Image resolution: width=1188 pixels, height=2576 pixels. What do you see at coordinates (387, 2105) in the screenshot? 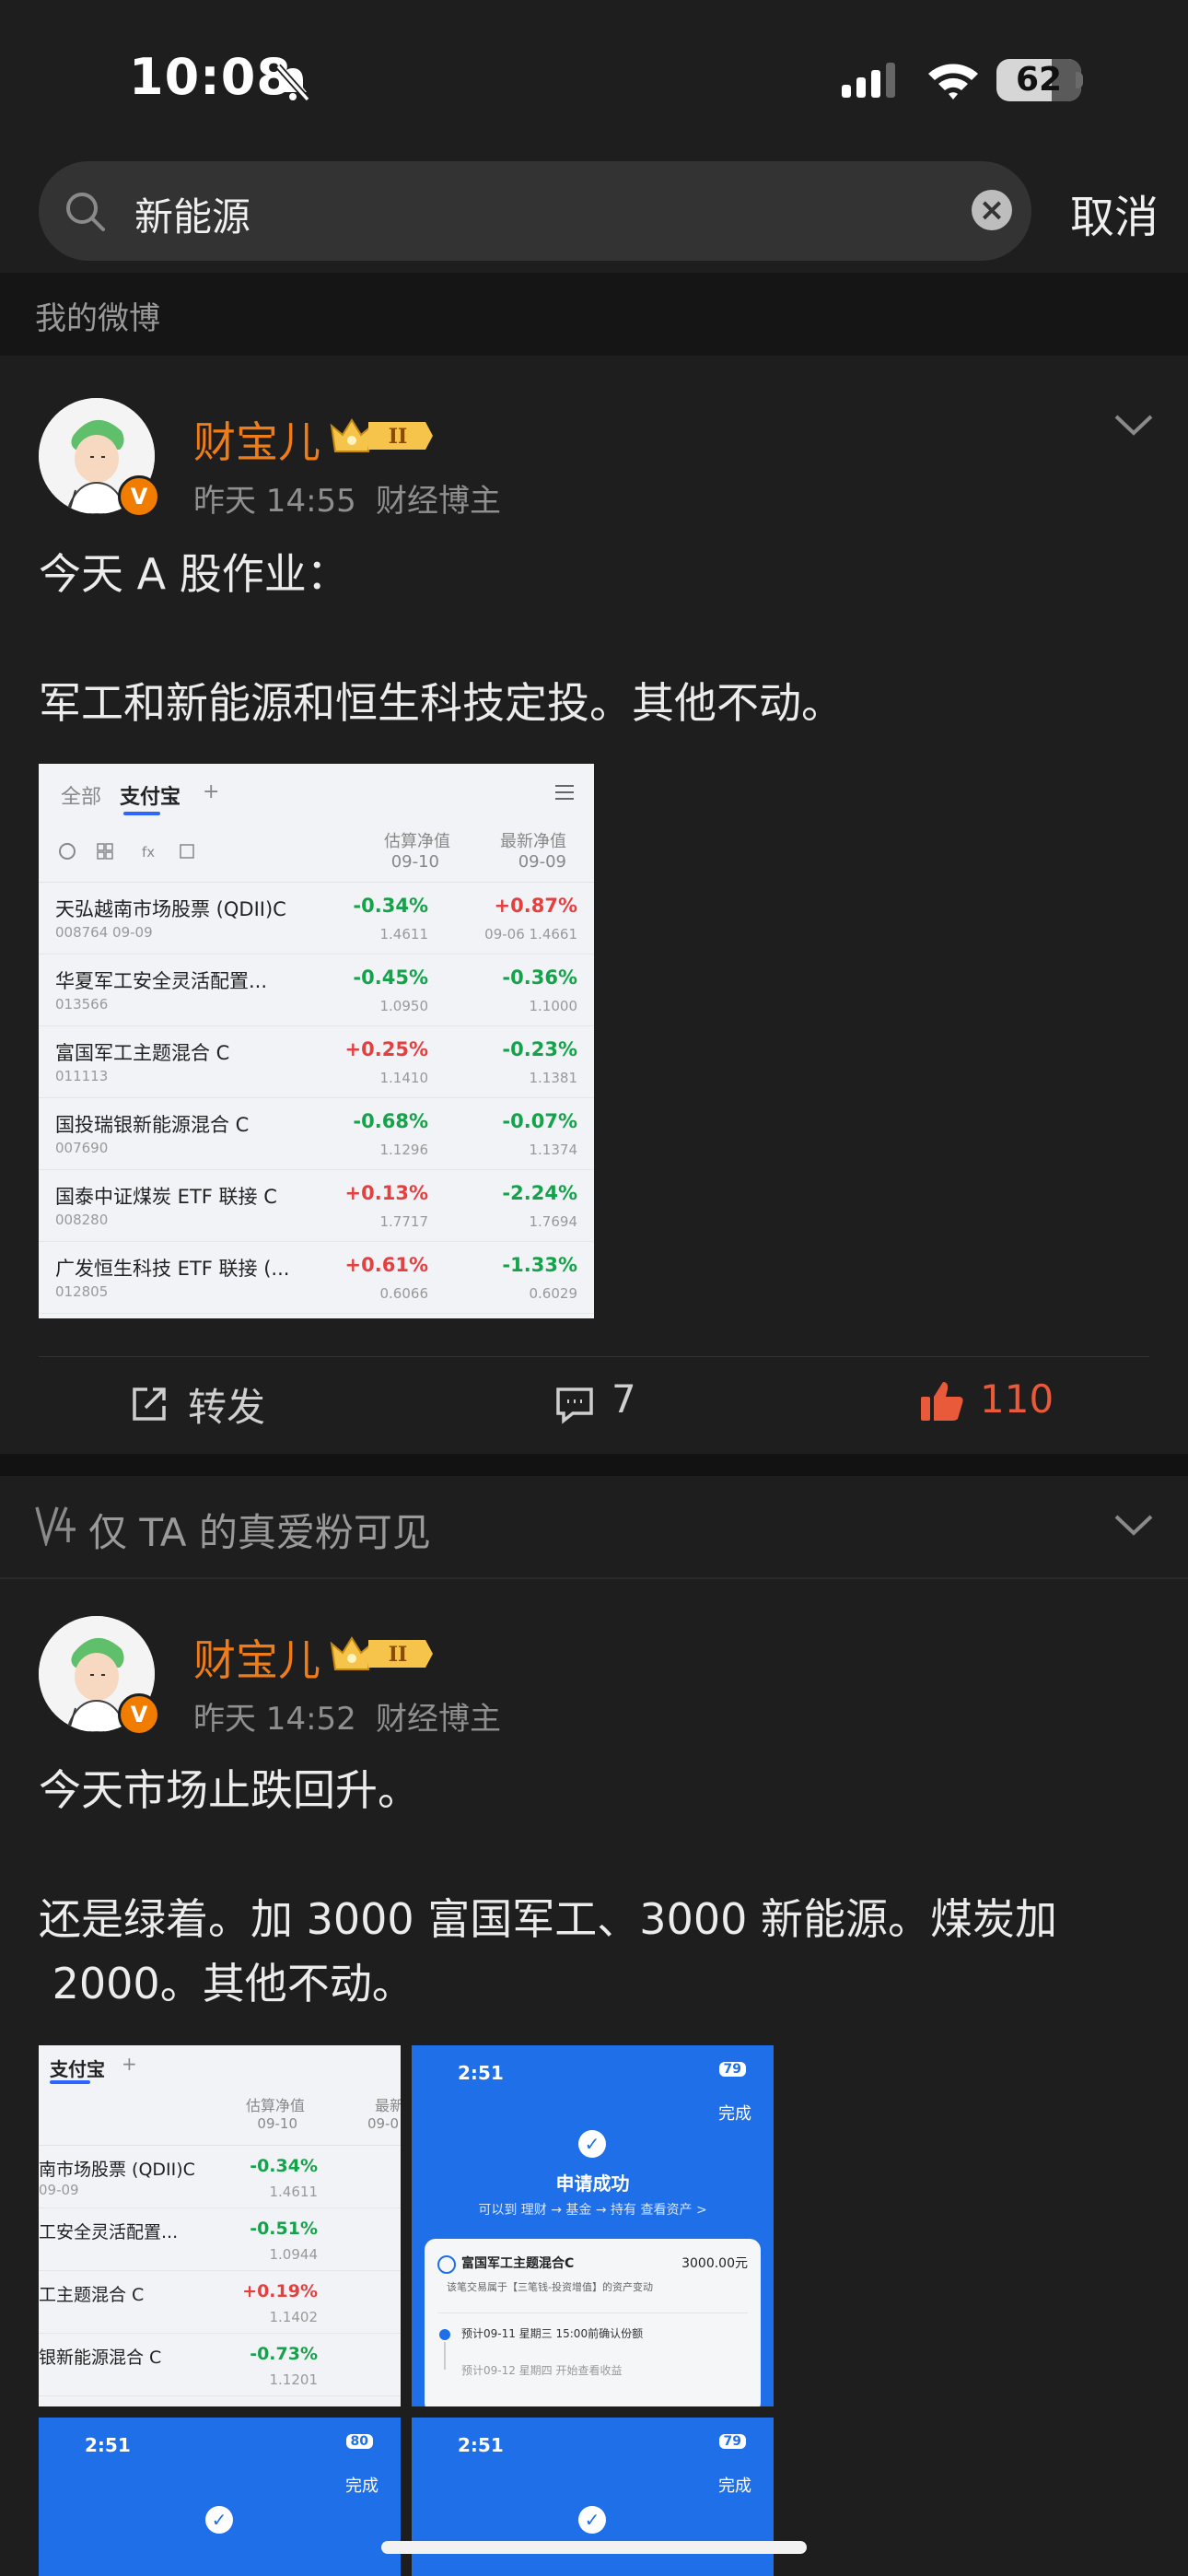
I see `col-latest-label: 最新` at bounding box center [387, 2105].